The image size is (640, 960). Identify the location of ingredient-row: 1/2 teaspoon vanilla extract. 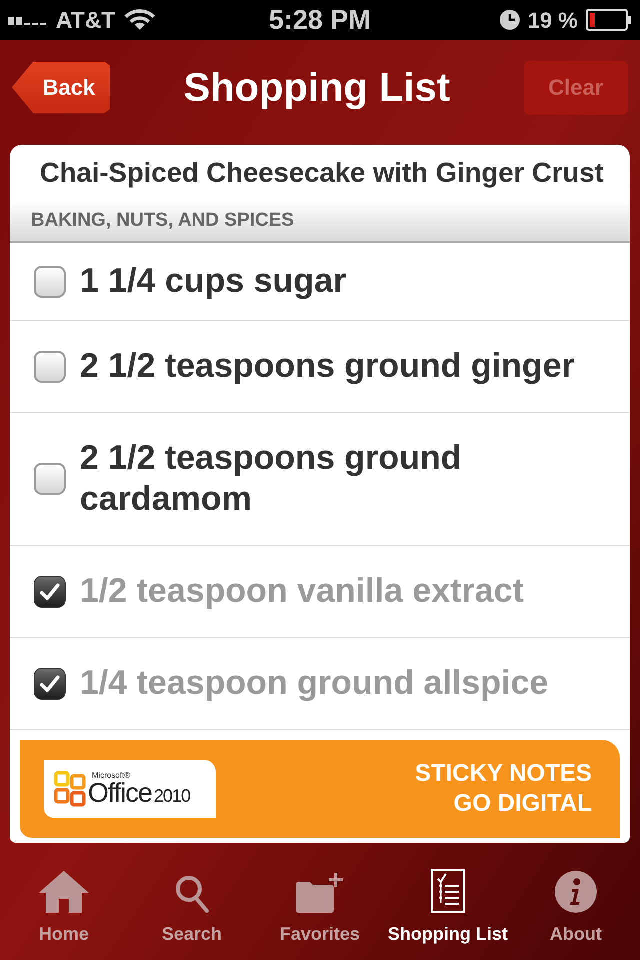
(320, 592).